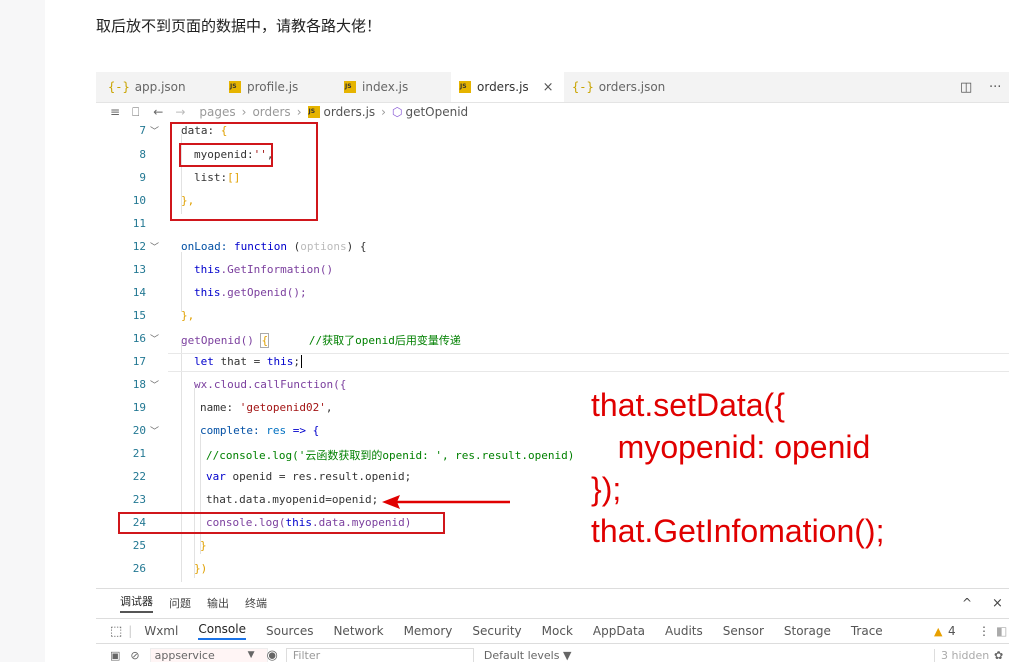  Describe the element at coordinates (139, 315) in the screenshot. I see `line-number: 15` at that location.